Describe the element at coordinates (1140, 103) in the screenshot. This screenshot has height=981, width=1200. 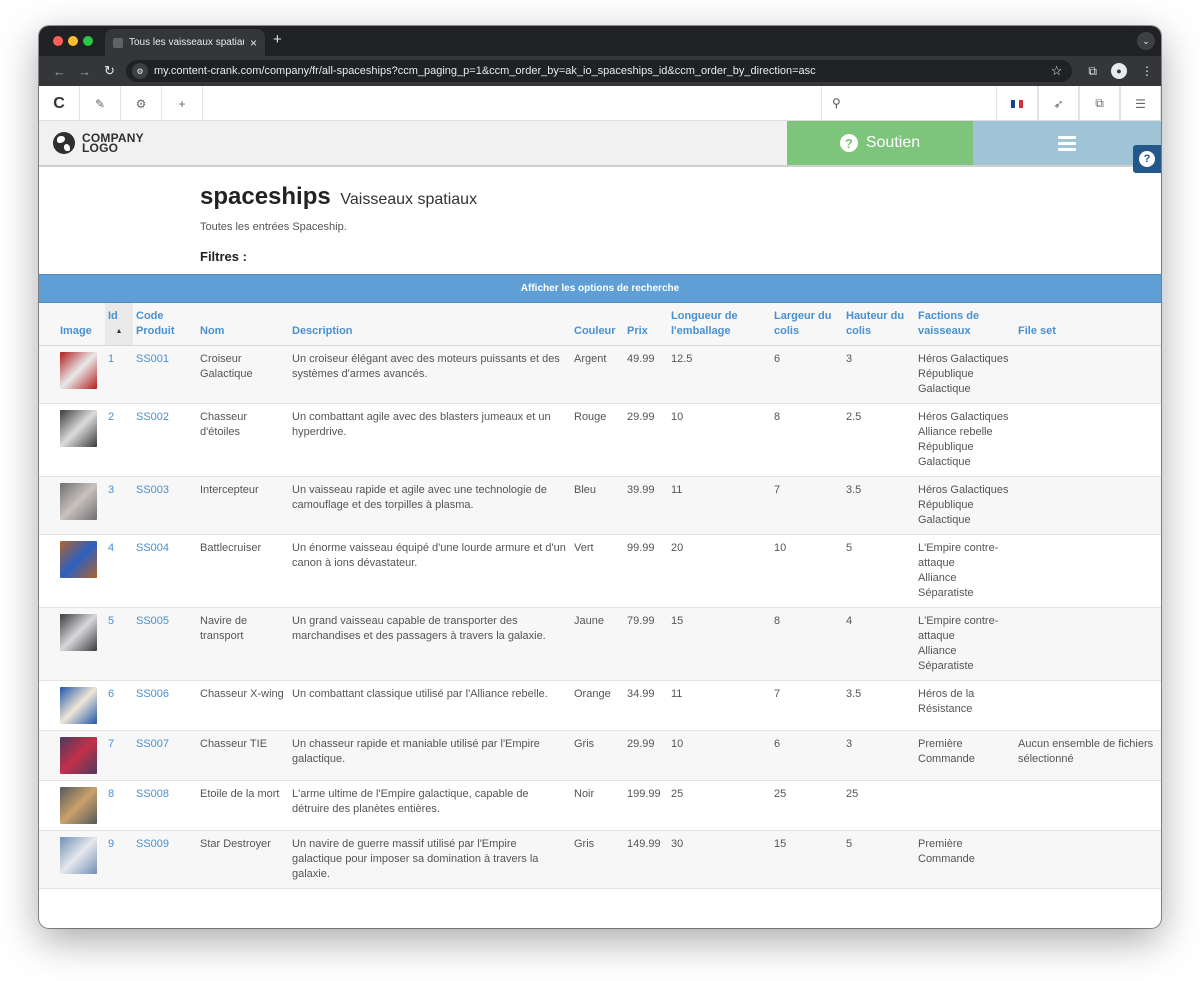
I see `sliders-icon: ☰` at that location.